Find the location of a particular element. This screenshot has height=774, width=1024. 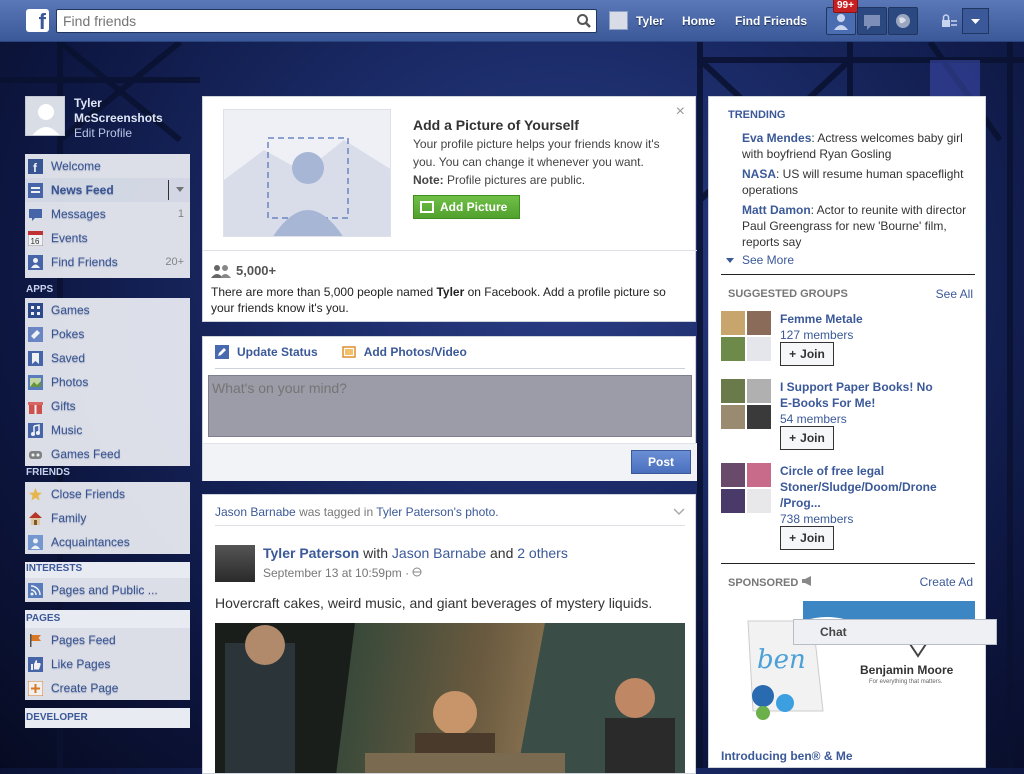

sidebar-item-find-friends: Find Friends 20+ is located at coordinates (107, 262).